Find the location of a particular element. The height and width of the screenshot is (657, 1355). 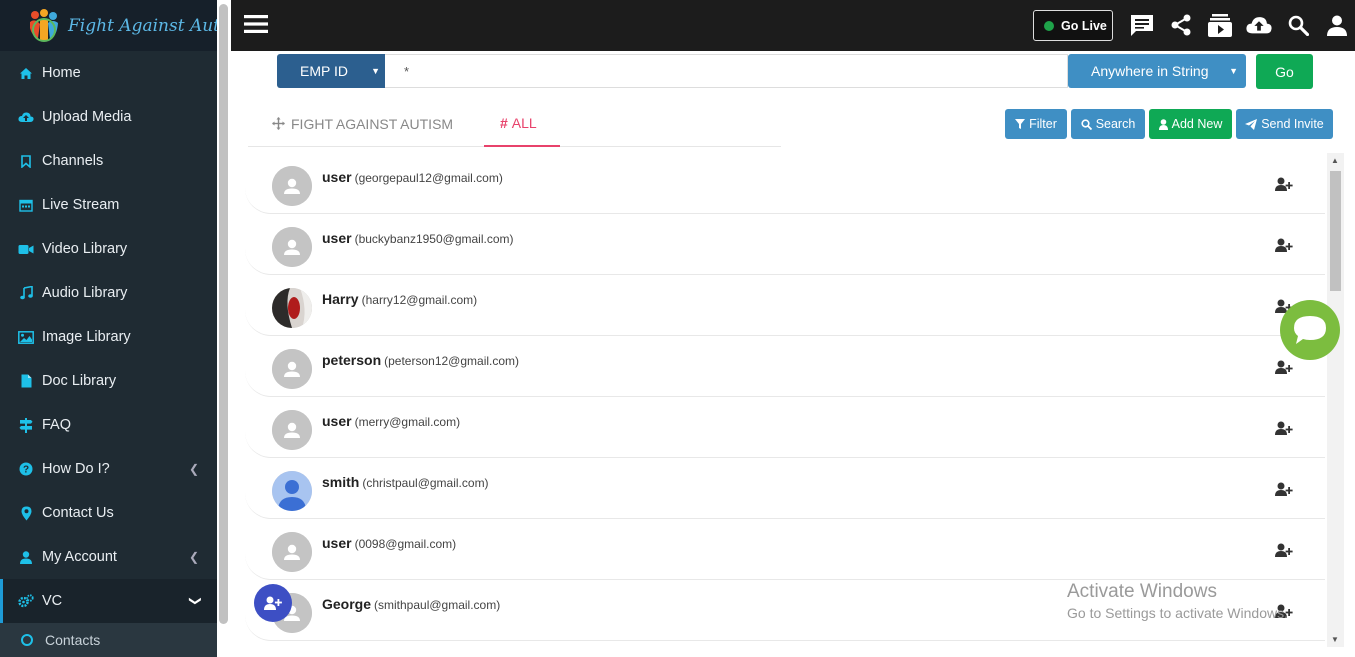

sidebar-item-contact-us: Contact Us is located at coordinates (108, 513).